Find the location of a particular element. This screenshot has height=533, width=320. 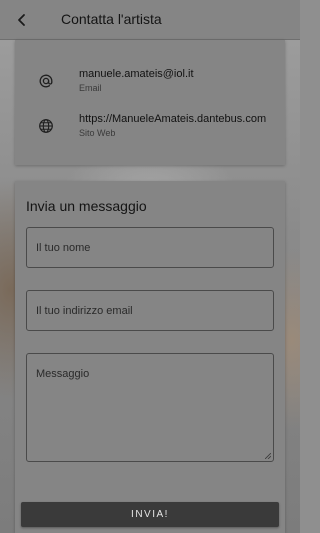

message-field-placeholder: Messaggio is located at coordinates (63, 374).